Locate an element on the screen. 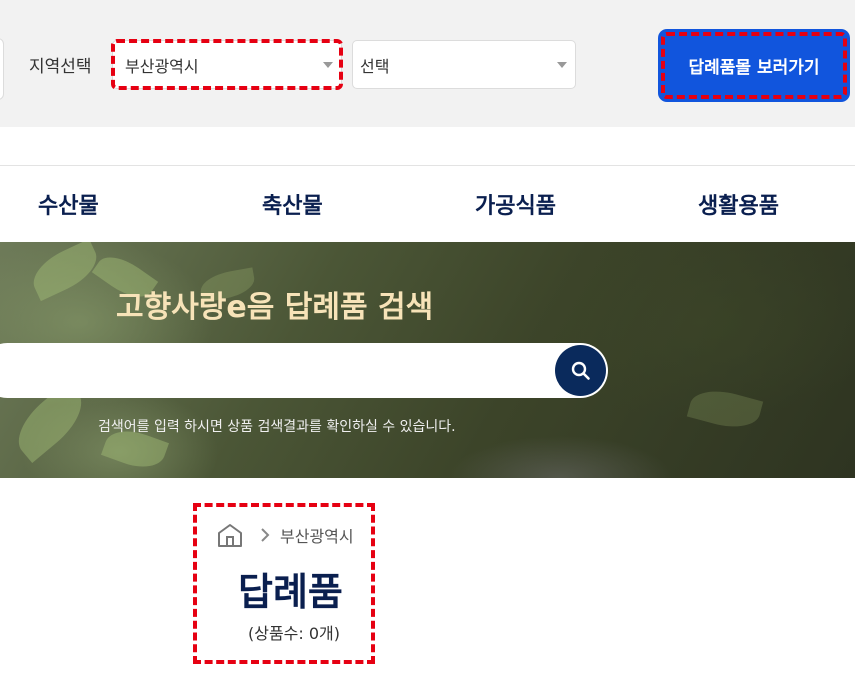  search-icon is located at coordinates (580, 370).